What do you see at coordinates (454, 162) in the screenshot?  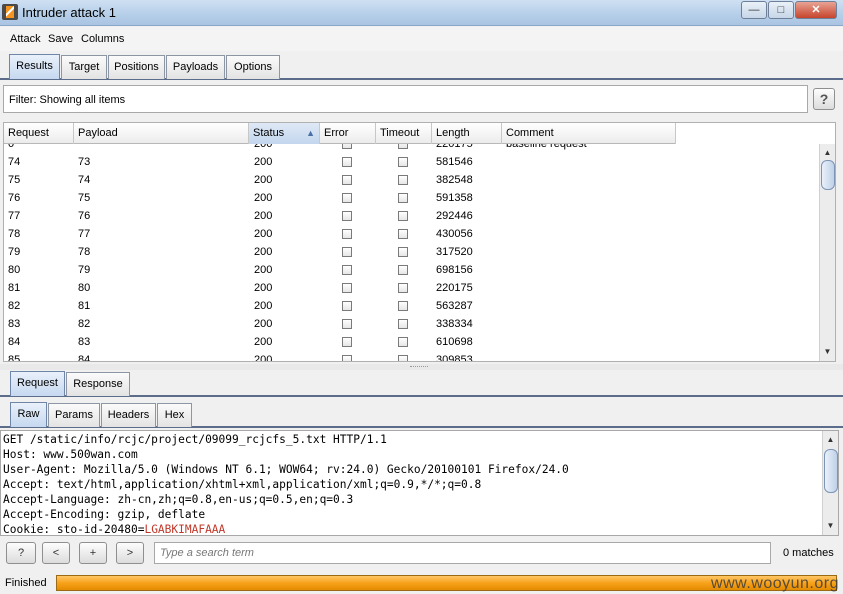 I see `cell-length: 581546` at bounding box center [454, 162].